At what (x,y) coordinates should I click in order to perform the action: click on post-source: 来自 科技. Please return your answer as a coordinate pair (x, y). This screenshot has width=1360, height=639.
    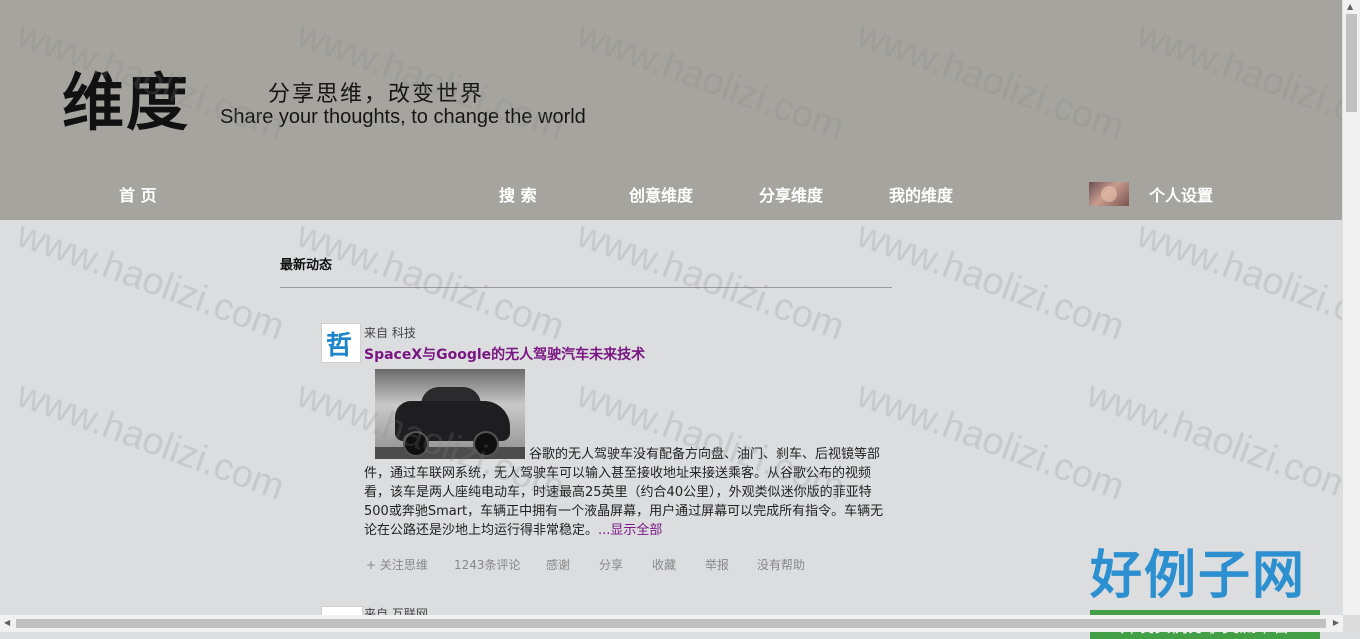
    Looking at the image, I should click on (390, 333).